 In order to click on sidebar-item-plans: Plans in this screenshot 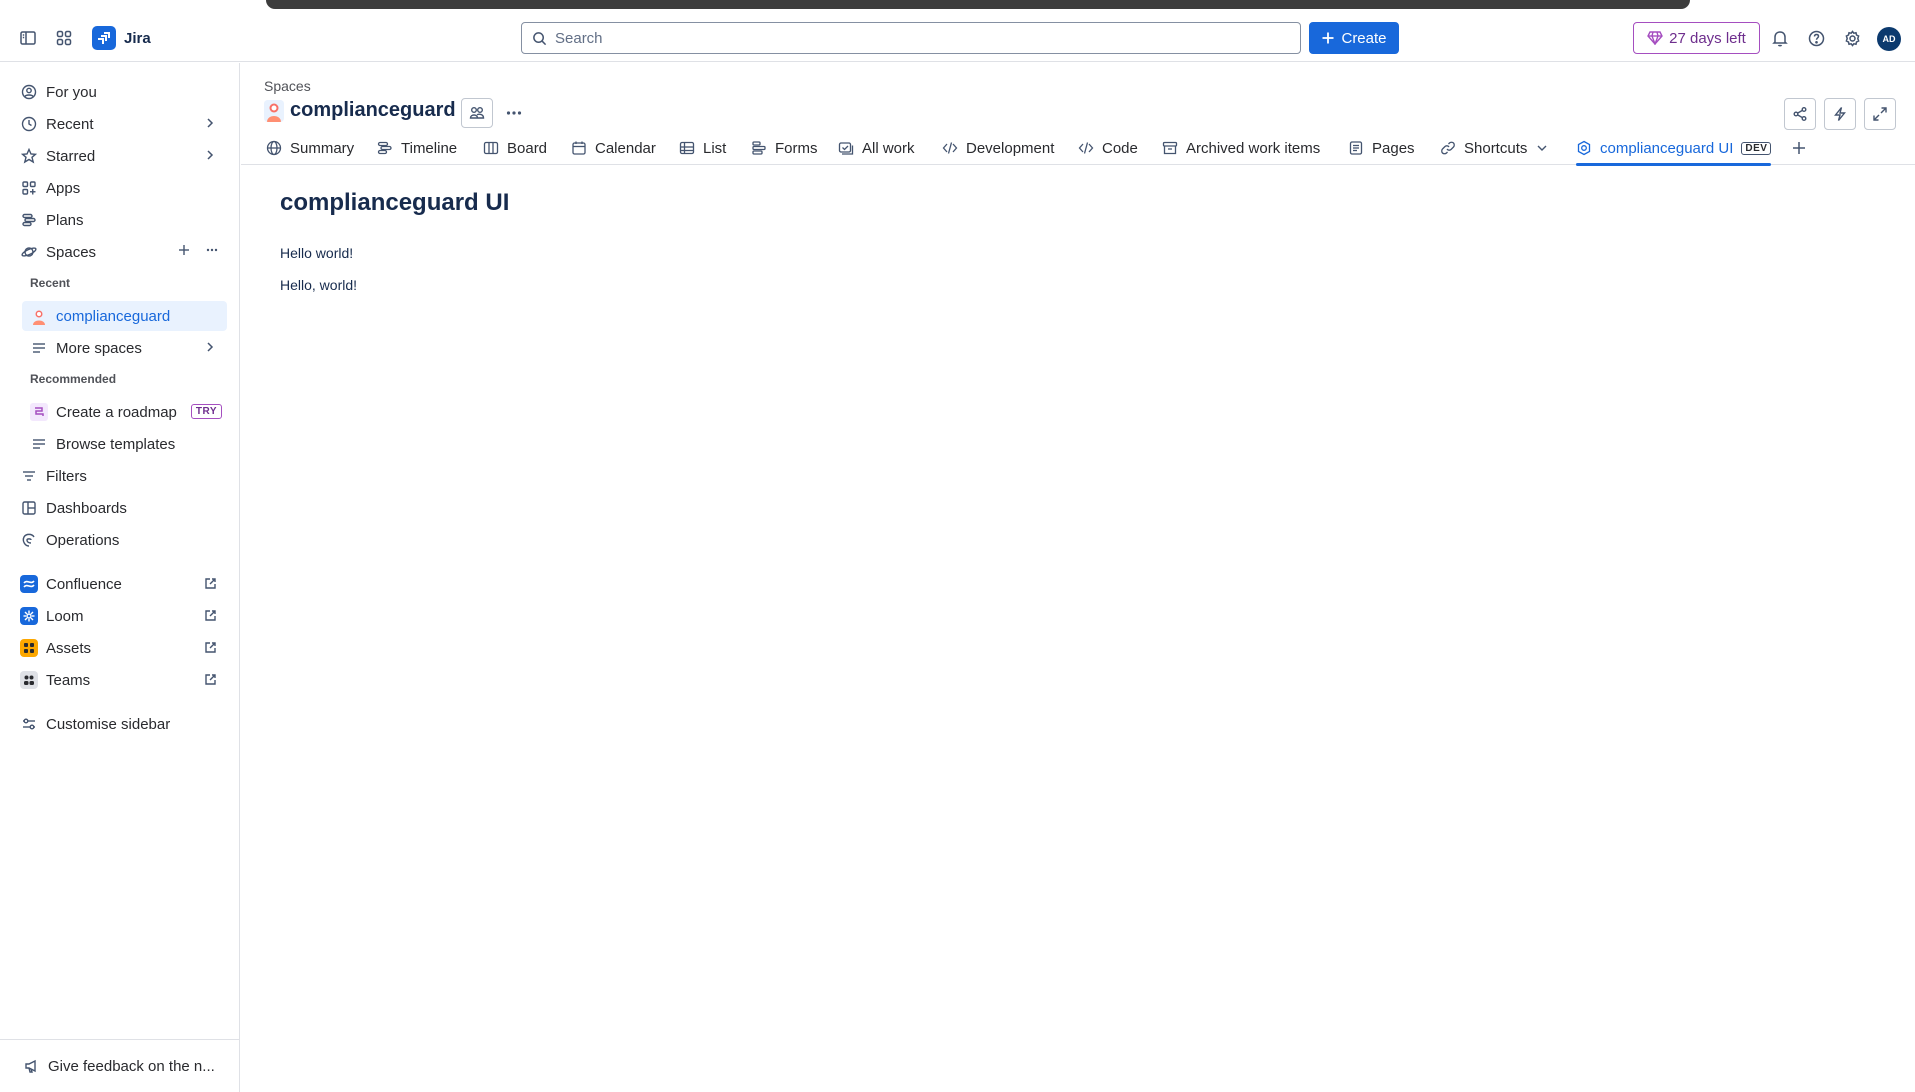, I will do `click(119, 220)`.